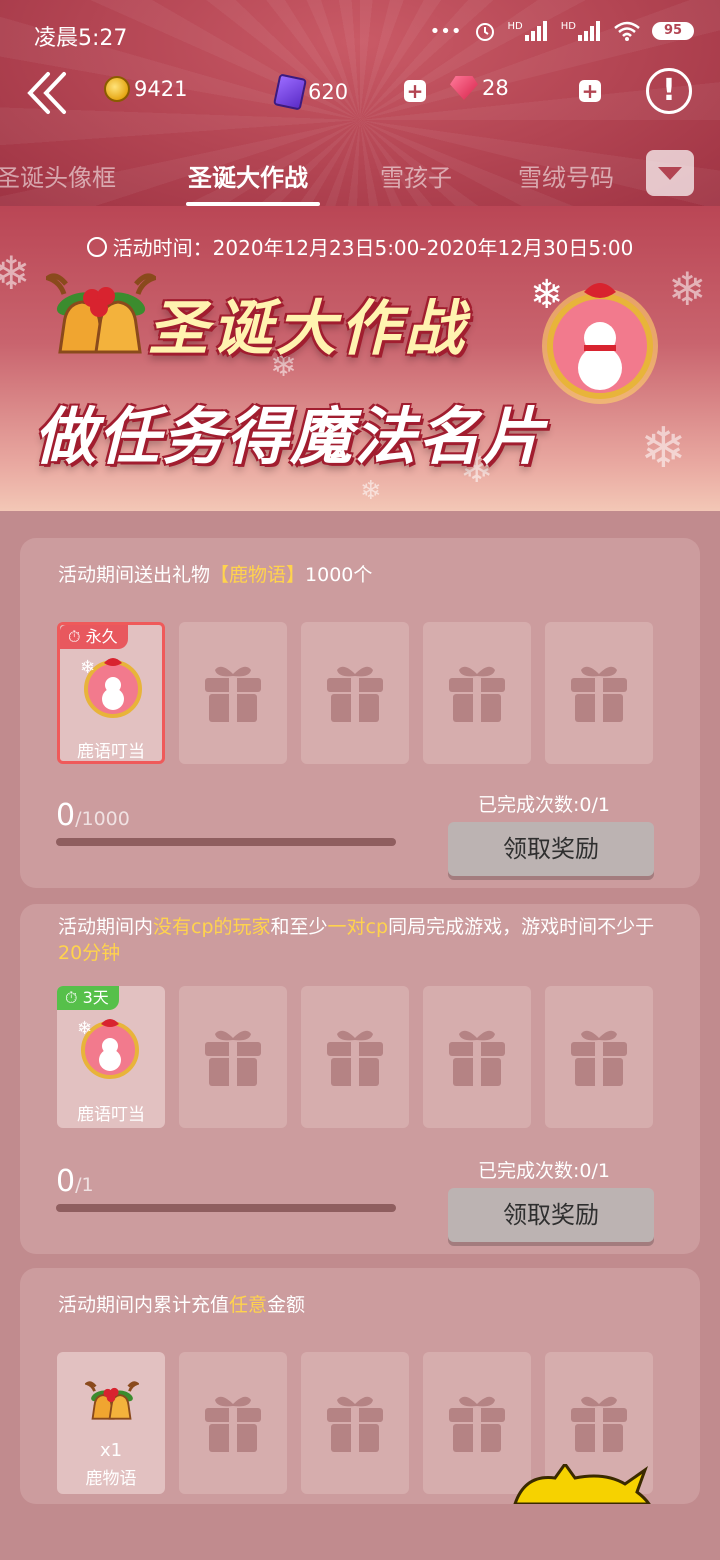 The image size is (720, 1560). I want to click on task-desc-highlight: 【鹿物语】, so click(258, 575).